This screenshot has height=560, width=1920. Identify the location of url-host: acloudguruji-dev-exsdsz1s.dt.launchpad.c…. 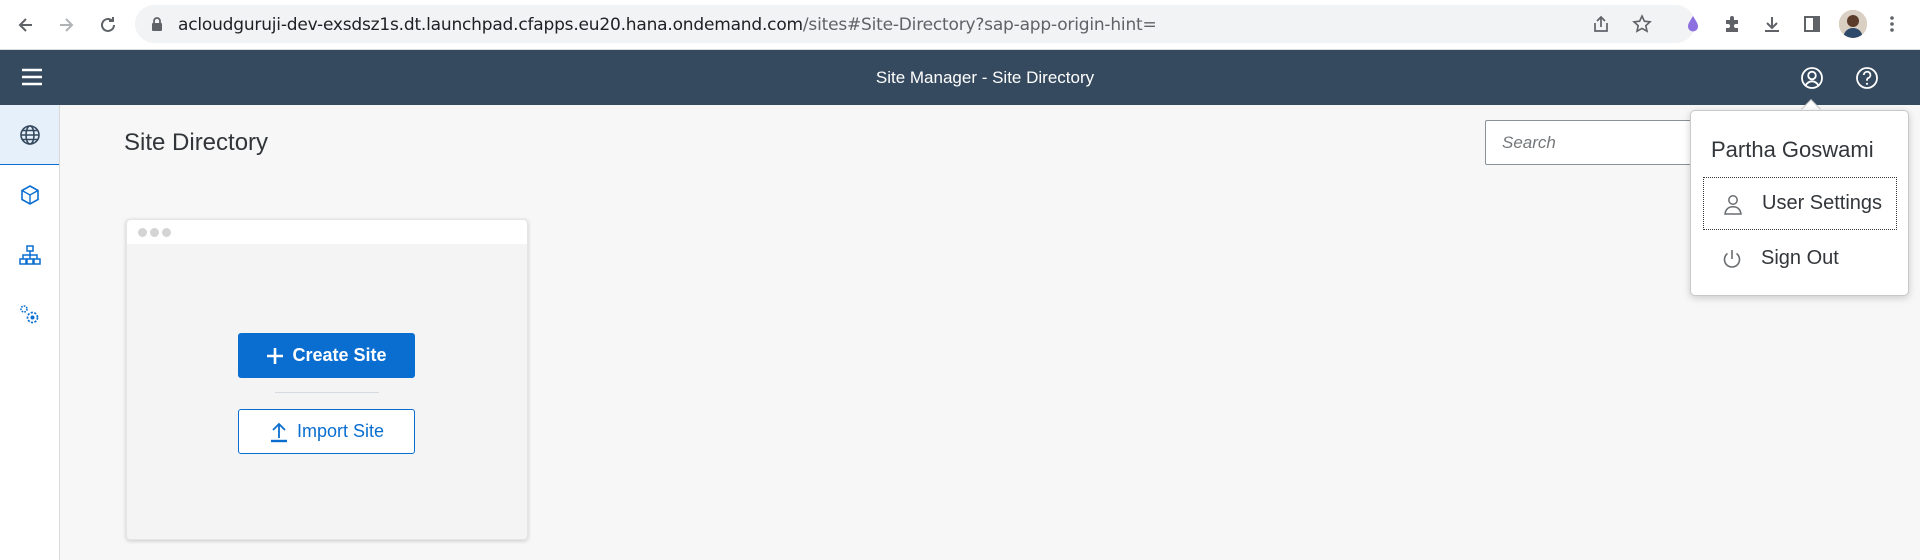
(490, 25).